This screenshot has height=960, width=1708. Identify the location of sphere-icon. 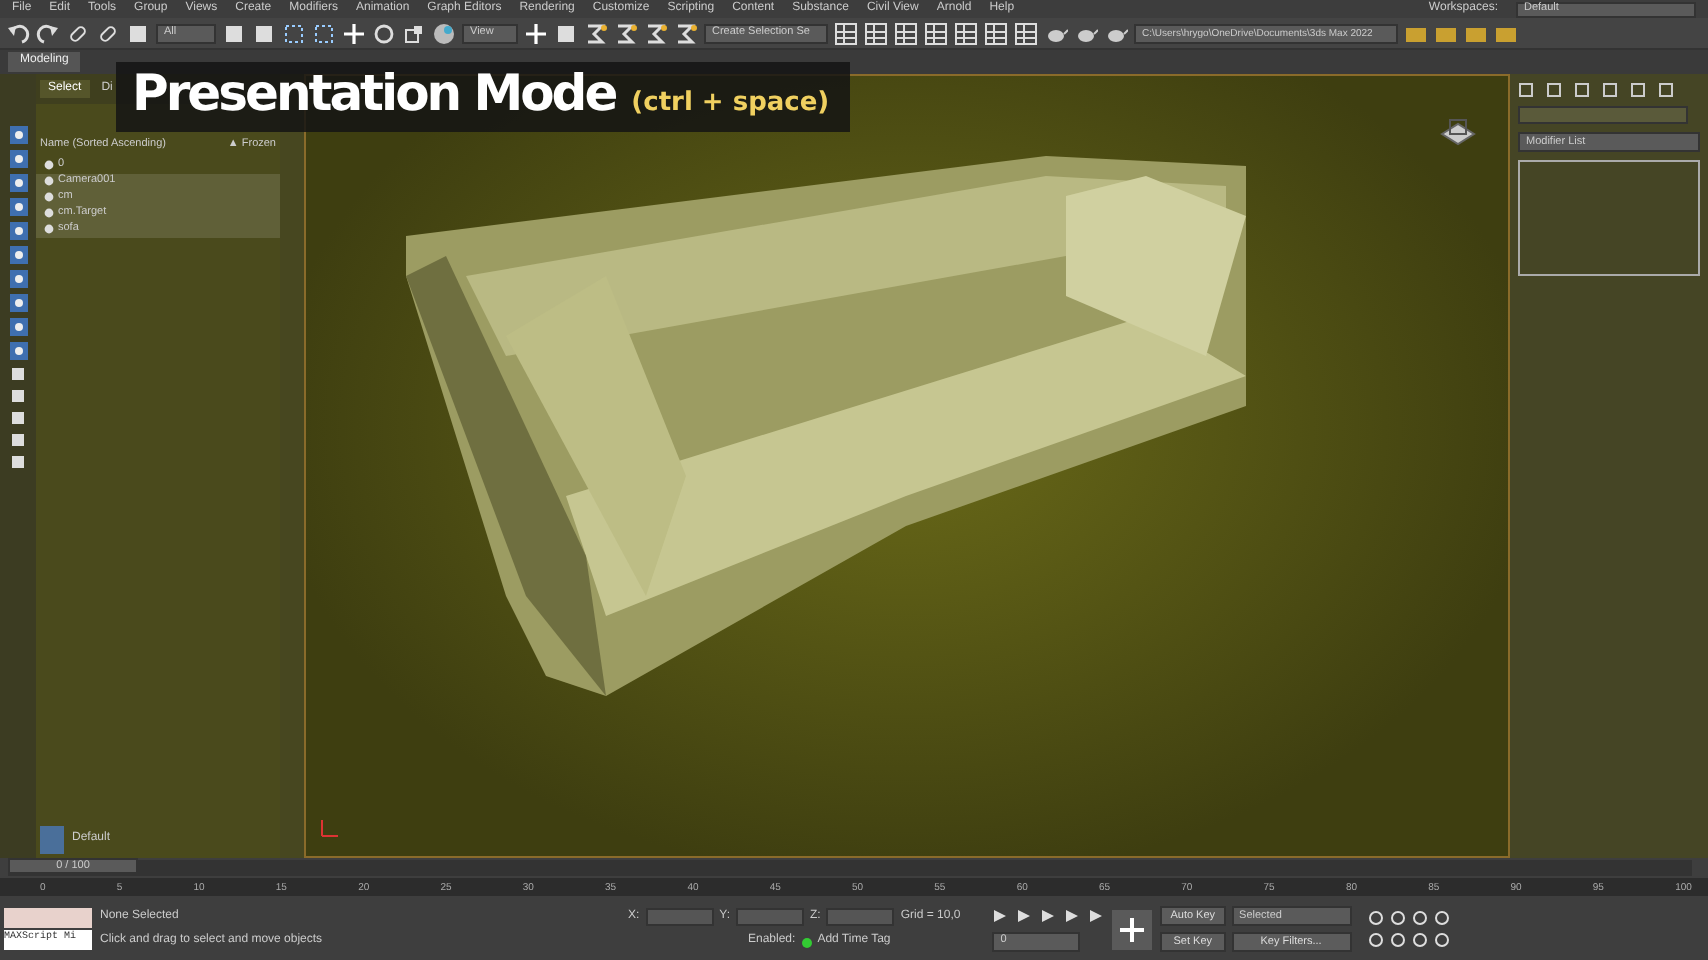
(444, 33).